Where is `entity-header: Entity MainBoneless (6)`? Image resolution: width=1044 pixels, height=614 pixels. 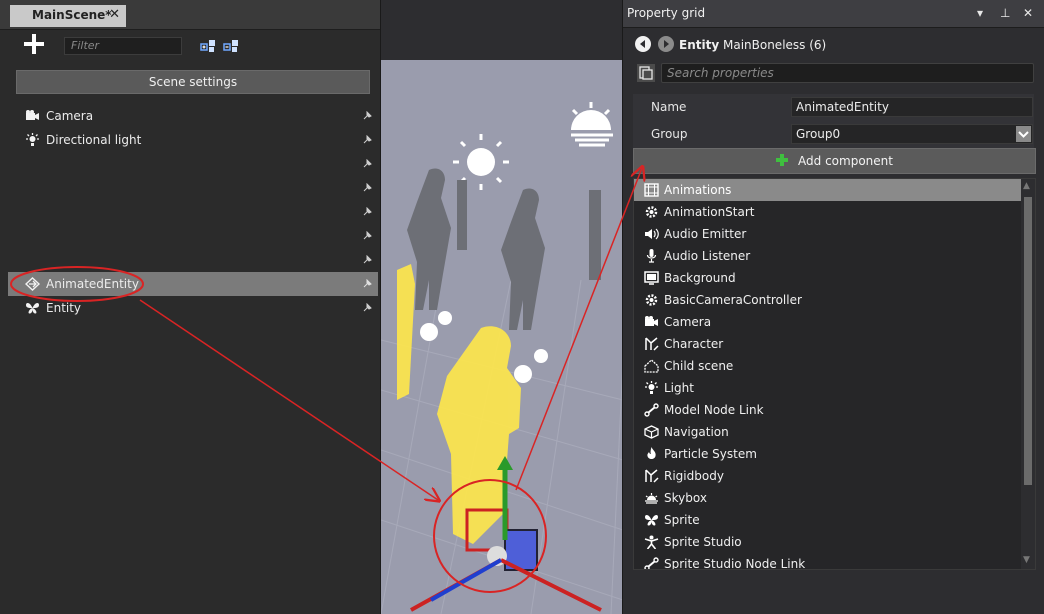 entity-header: Entity MainBoneless (6) is located at coordinates (752, 45).